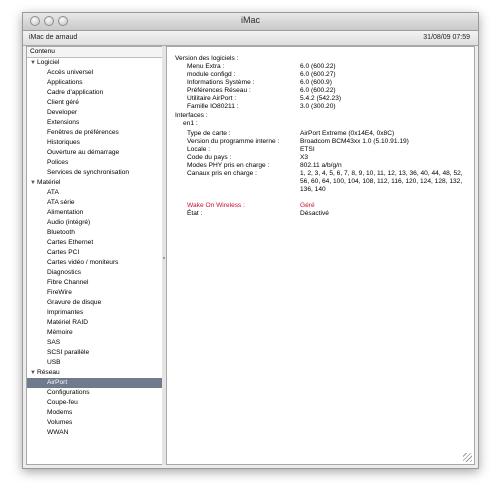  What do you see at coordinates (58, 162) in the screenshot?
I see `sidebar-item-label: Polices` at bounding box center [58, 162].